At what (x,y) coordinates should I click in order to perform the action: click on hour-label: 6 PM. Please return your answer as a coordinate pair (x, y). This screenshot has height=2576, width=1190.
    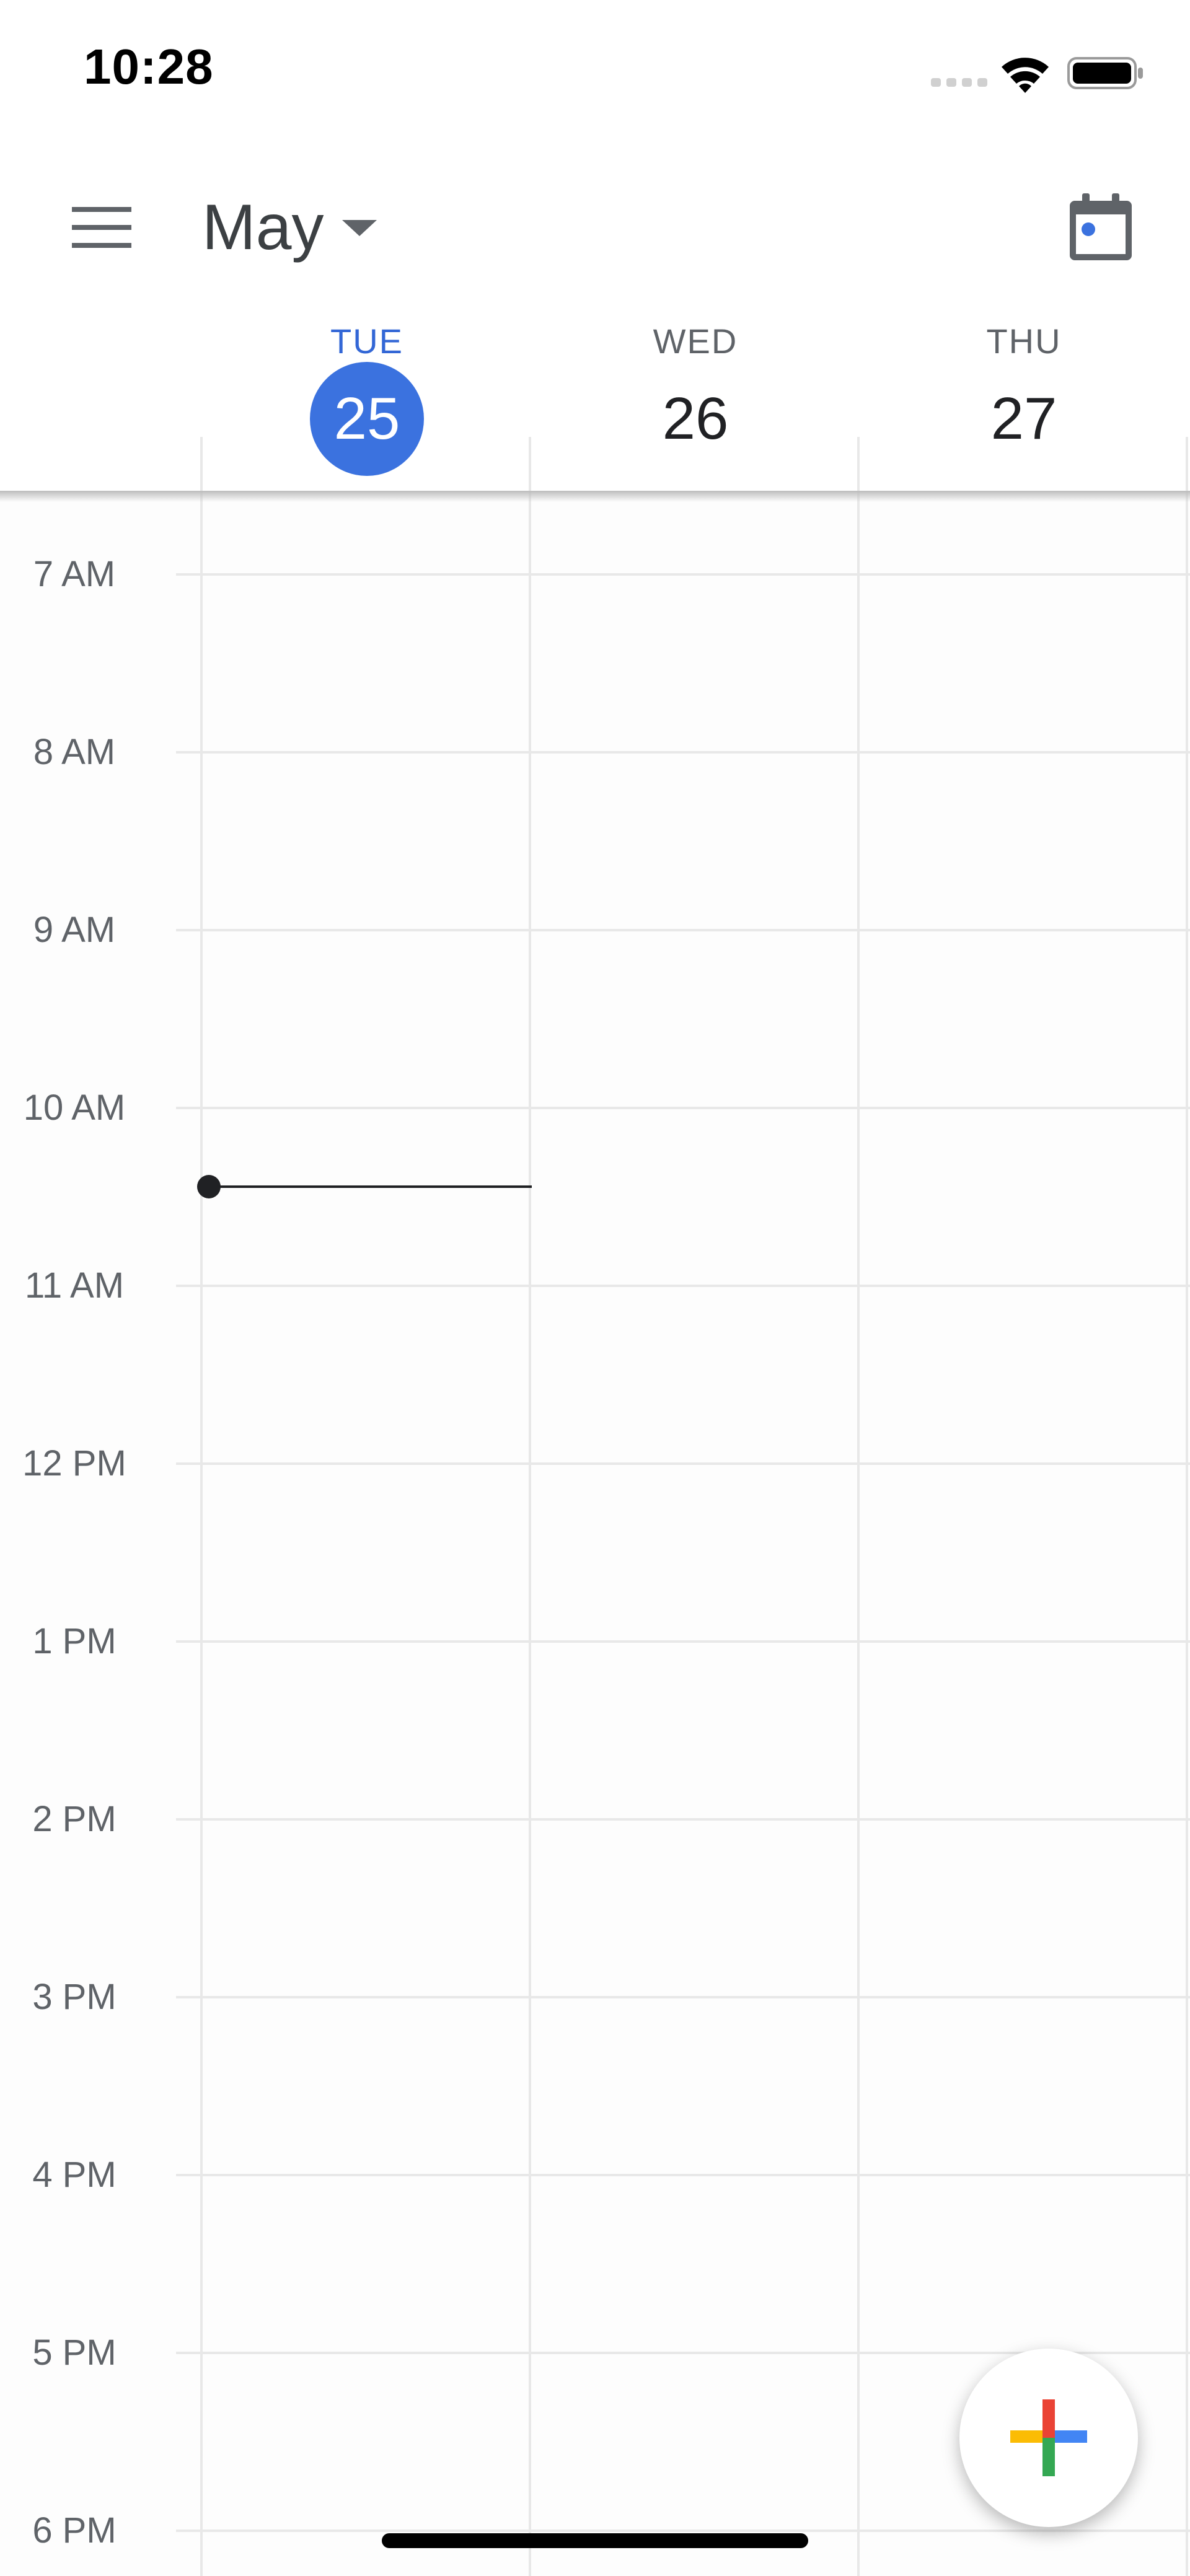
    Looking at the image, I should click on (74, 2531).